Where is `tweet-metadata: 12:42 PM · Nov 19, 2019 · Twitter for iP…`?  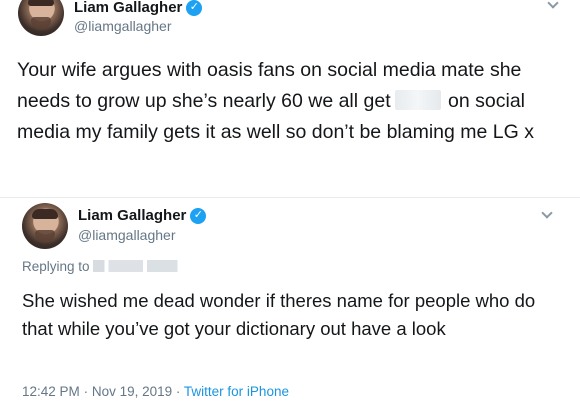 tweet-metadata: 12:42 PM · Nov 19, 2019 · Twitter for iP… is located at coordinates (155, 391).